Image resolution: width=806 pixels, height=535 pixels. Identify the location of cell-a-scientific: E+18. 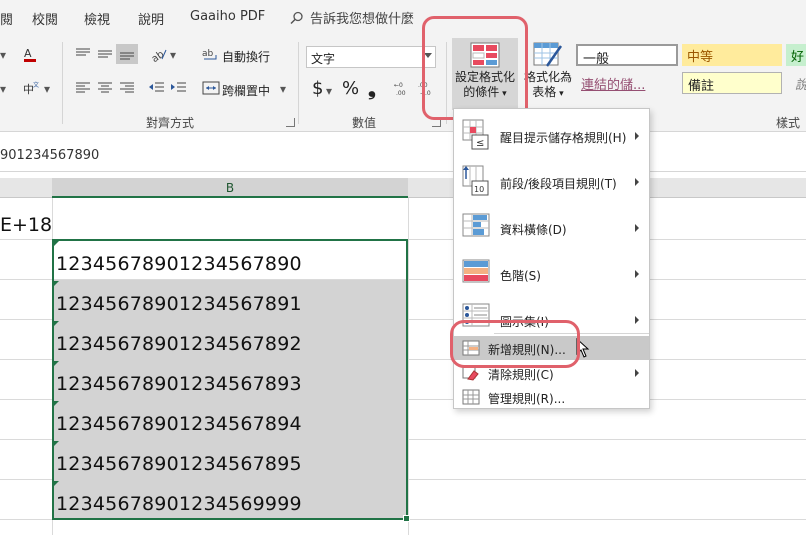
(26, 225).